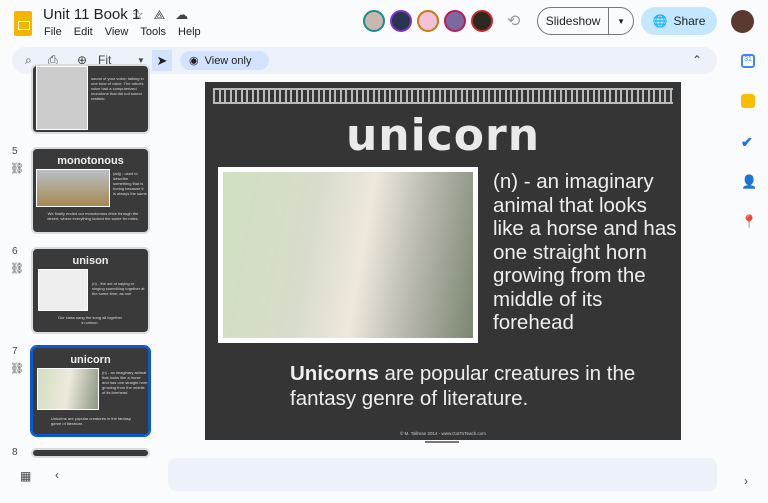 The image size is (768, 503). What do you see at coordinates (742, 21) in the screenshot?
I see `account-avatar` at bounding box center [742, 21].